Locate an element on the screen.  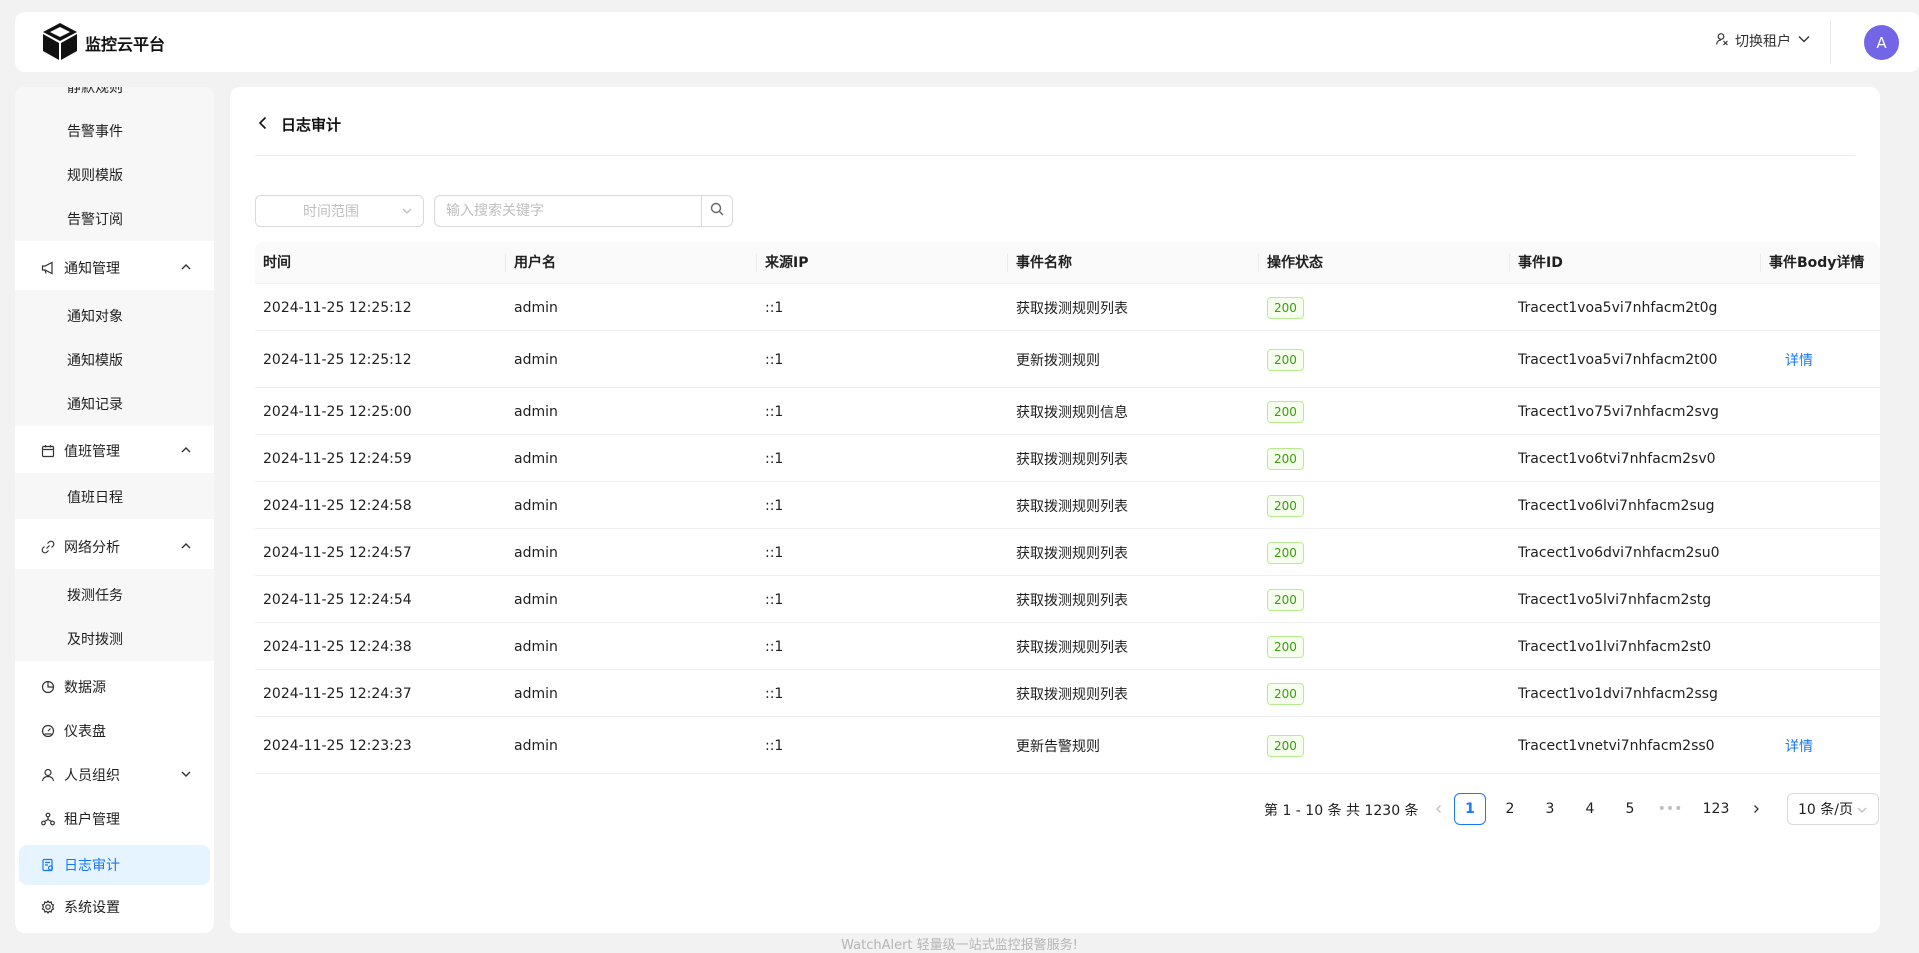
cell-event-name-text: 获取拨测规则信息 is located at coordinates (1072, 412).